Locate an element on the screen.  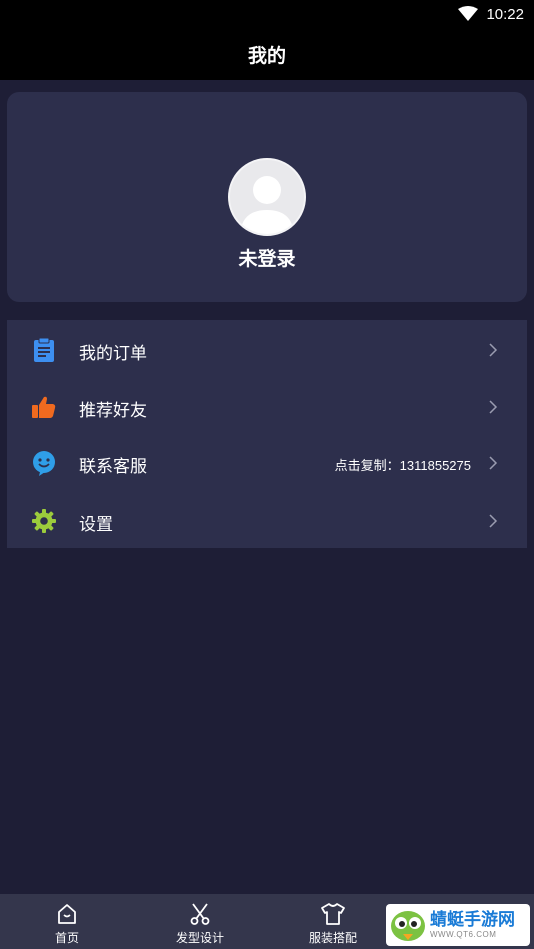
shirt-icon is located at coordinates (333, 914).